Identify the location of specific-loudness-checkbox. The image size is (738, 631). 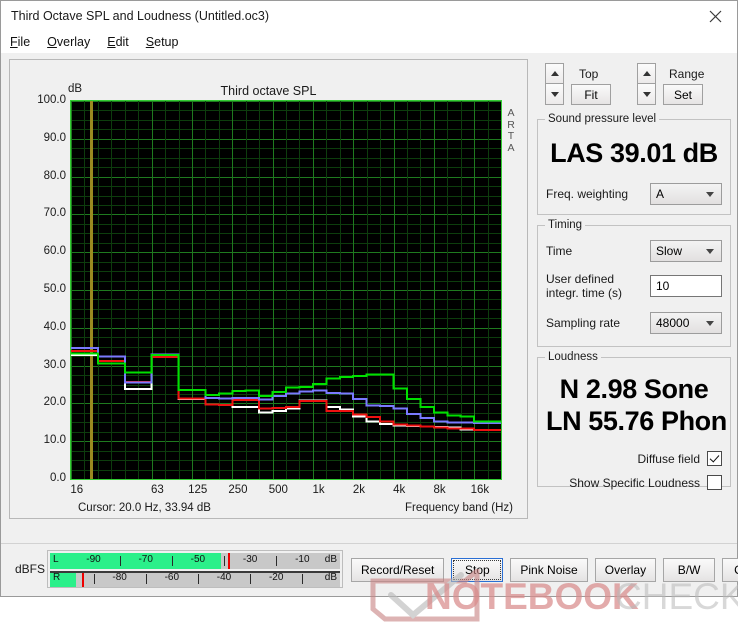
(714, 482).